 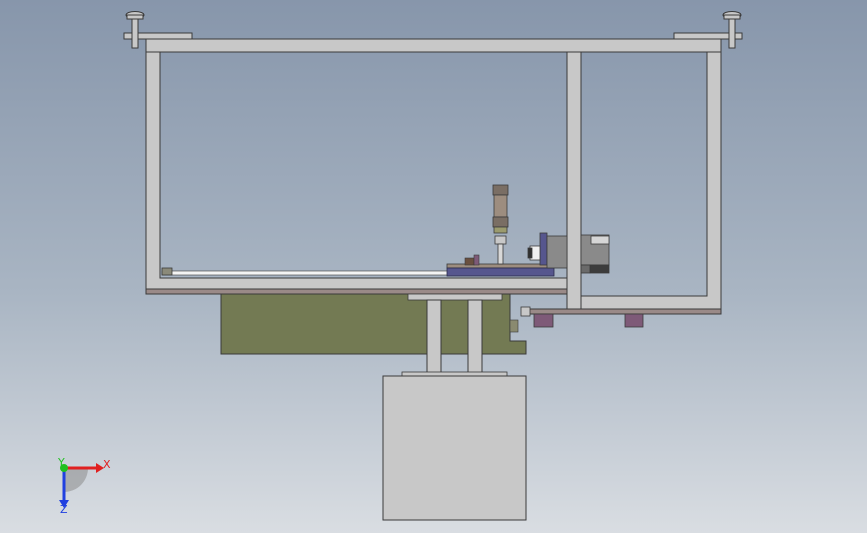 I want to click on gearbox-side-detail, so click(x=514, y=326).